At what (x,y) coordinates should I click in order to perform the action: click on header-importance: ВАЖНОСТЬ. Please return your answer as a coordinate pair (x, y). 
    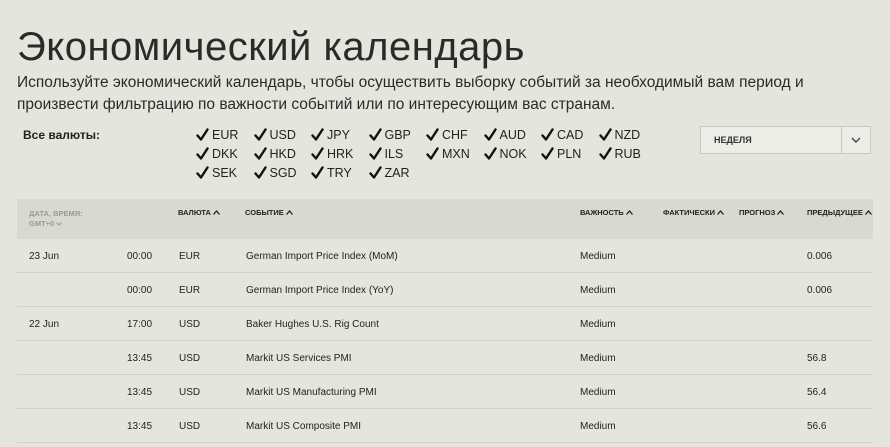
    Looking at the image, I should click on (606, 212).